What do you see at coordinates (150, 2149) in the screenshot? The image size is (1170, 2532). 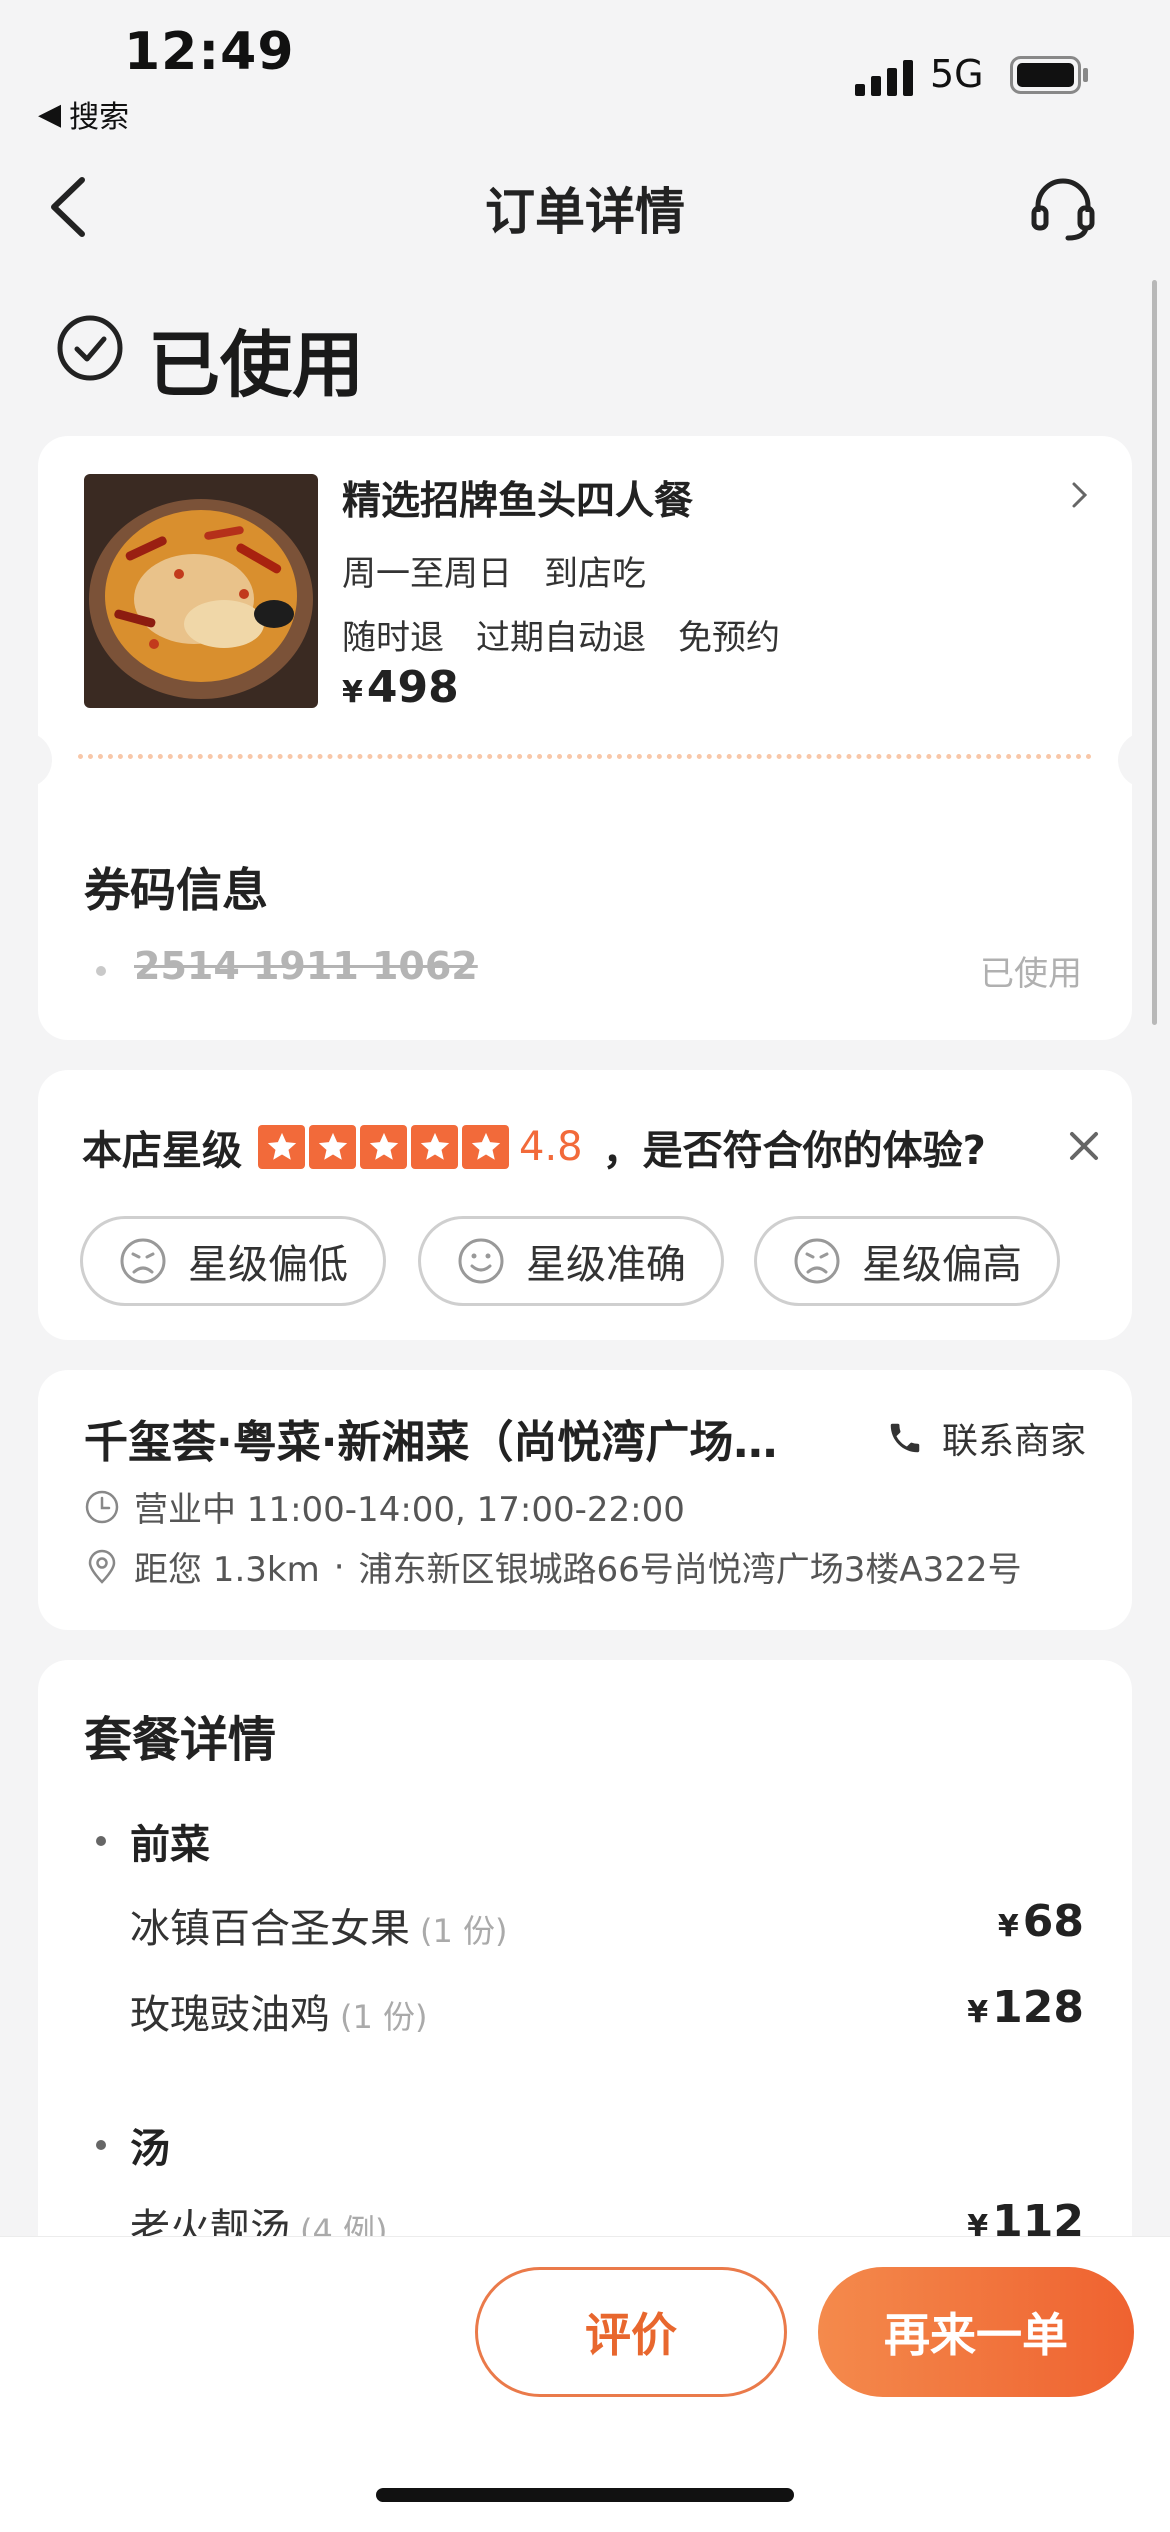 I see `section-title-soup: 汤` at bounding box center [150, 2149].